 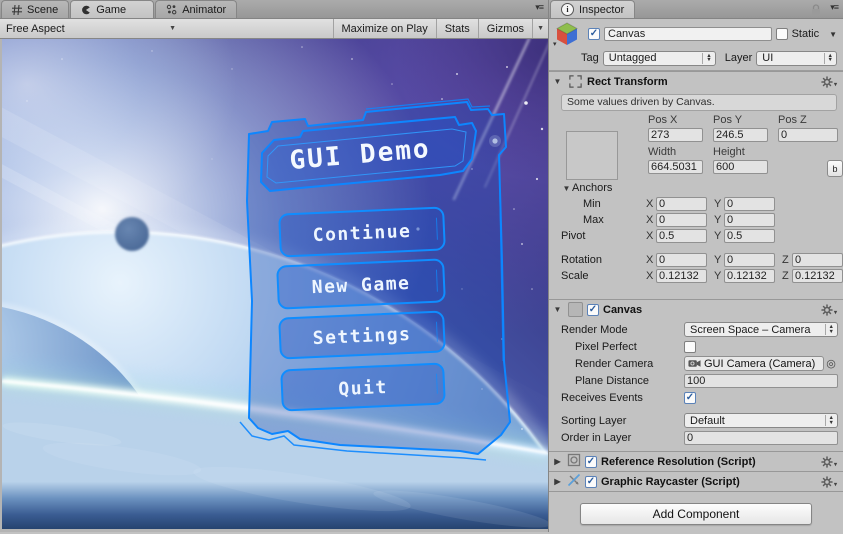 What do you see at coordinates (132, 234) in the screenshot?
I see `moon` at bounding box center [132, 234].